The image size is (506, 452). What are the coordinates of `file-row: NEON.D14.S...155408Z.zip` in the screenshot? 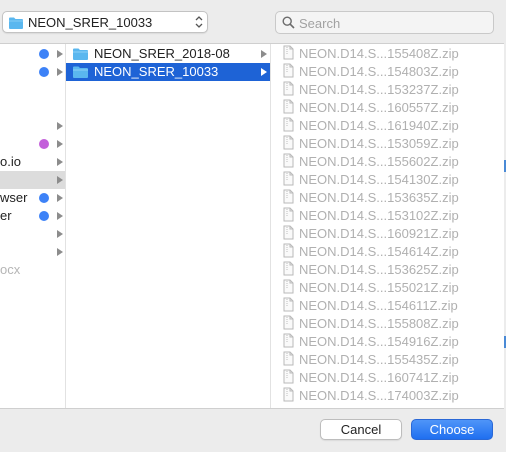 It's located at (387, 54).